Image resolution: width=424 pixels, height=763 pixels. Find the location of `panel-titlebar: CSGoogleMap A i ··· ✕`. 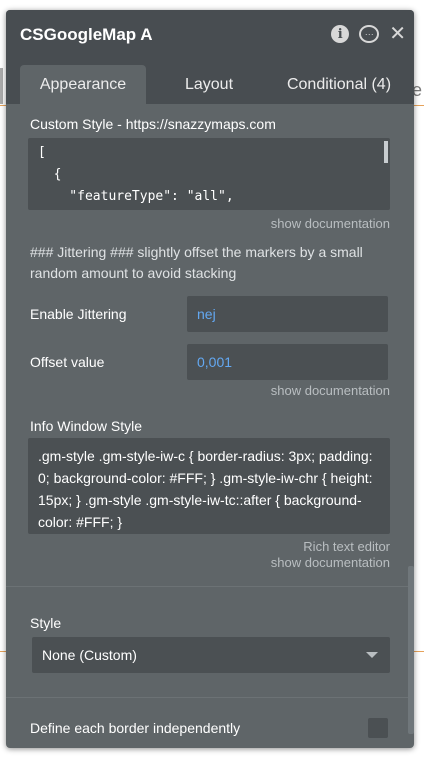

panel-titlebar: CSGoogleMap A i ··· ✕ is located at coordinates (210, 35).